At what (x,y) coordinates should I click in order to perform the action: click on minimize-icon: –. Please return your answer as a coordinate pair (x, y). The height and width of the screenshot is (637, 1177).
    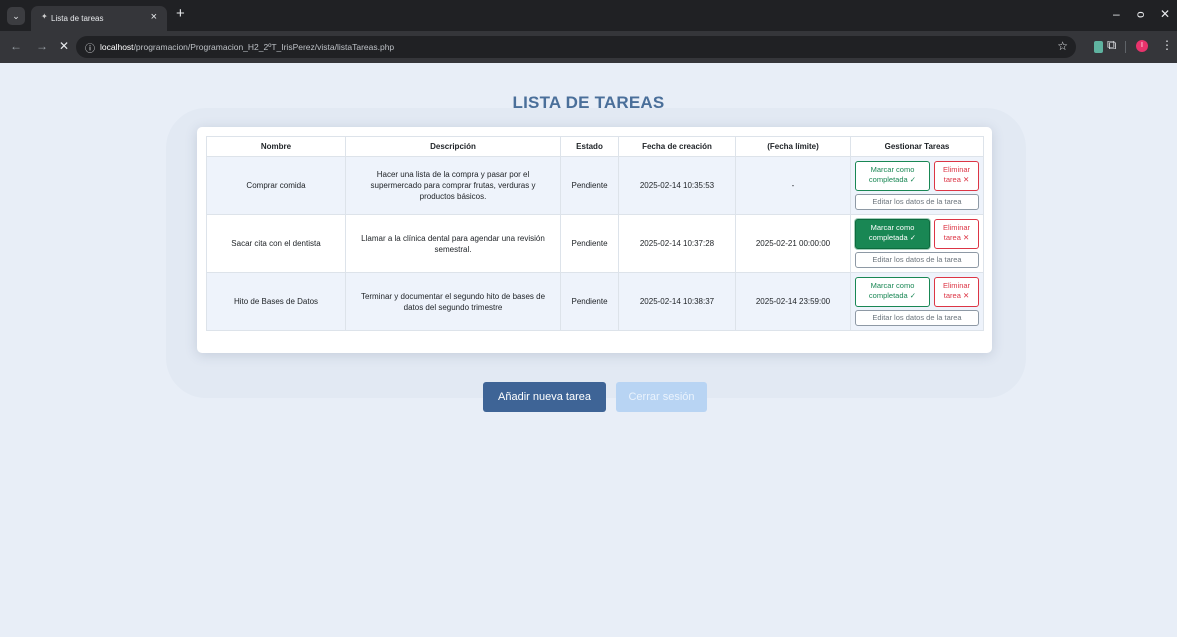
    Looking at the image, I should click on (1116, 14).